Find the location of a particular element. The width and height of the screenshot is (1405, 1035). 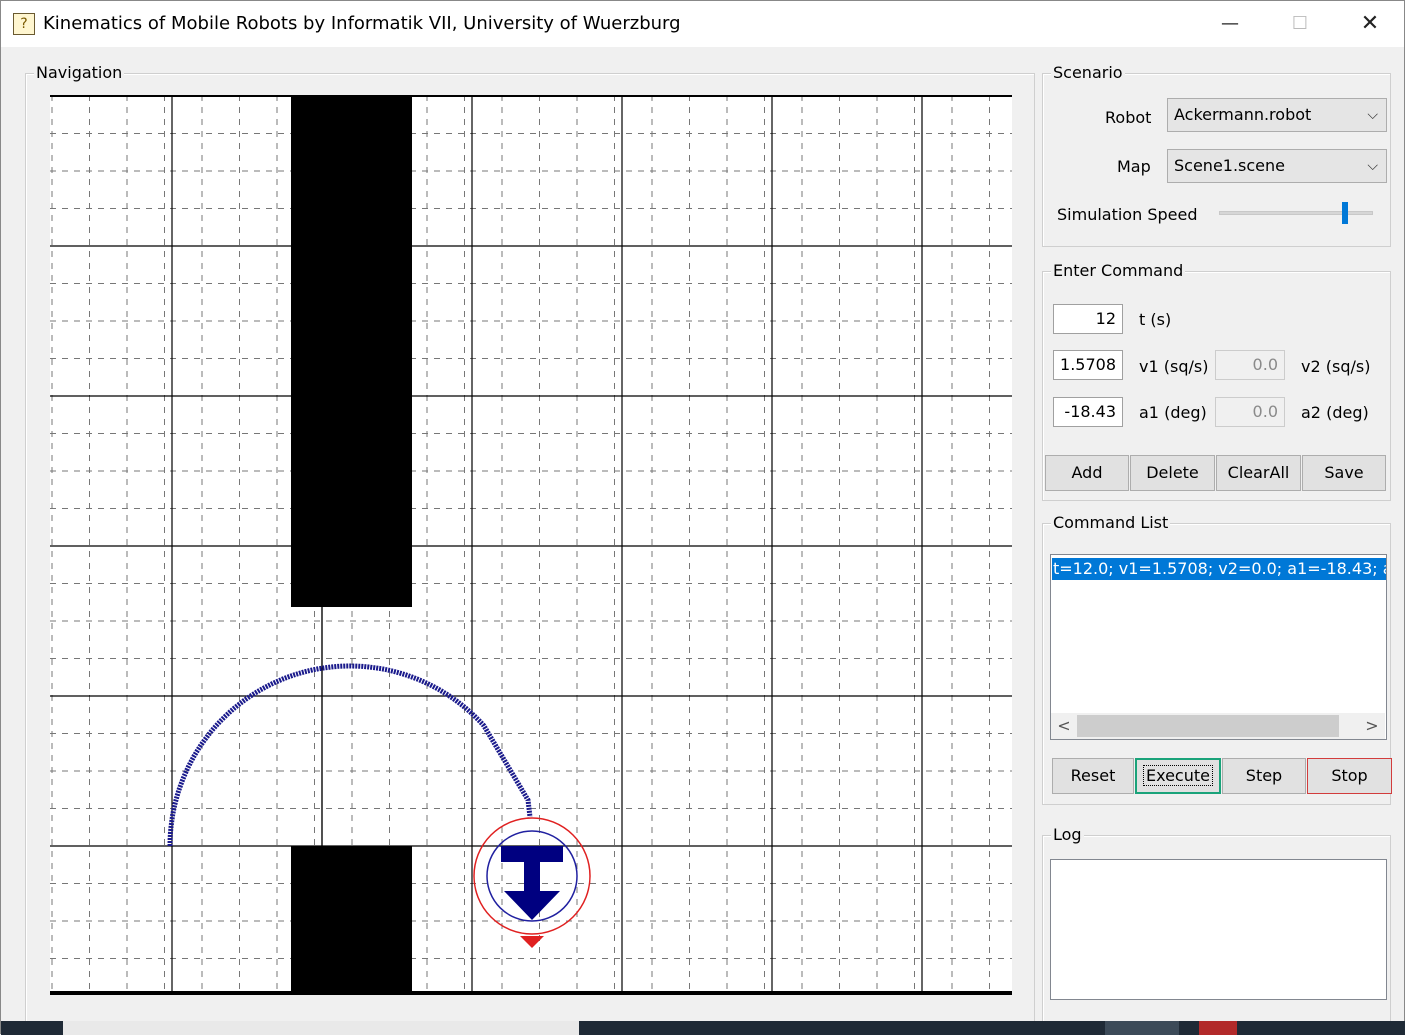

clear-all-button: ClearAll is located at coordinates (1258, 473).